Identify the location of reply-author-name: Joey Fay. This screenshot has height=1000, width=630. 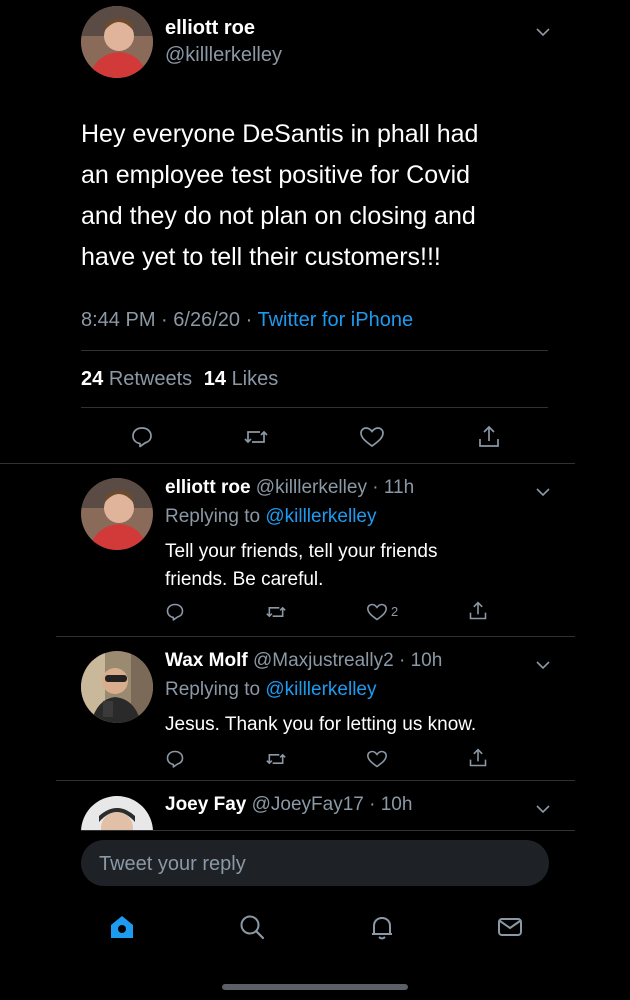
(205, 804).